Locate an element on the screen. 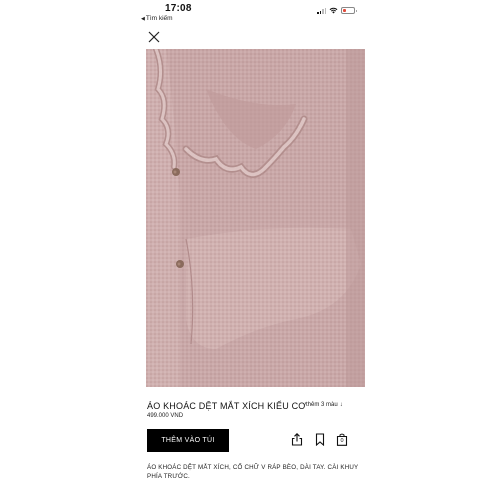 The image size is (499, 499). back-to-search-link: ◀ Tìm kiếm is located at coordinates (157, 18).